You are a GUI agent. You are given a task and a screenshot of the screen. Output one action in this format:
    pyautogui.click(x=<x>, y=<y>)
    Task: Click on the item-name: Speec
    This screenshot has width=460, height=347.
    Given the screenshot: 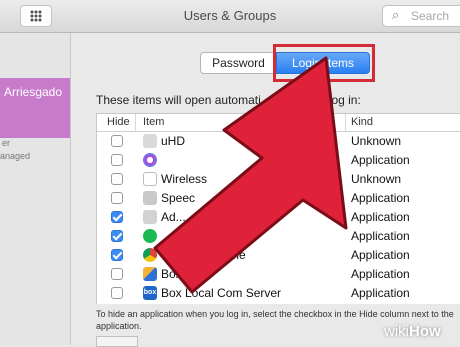 What is the action you would take?
    pyautogui.click(x=178, y=198)
    